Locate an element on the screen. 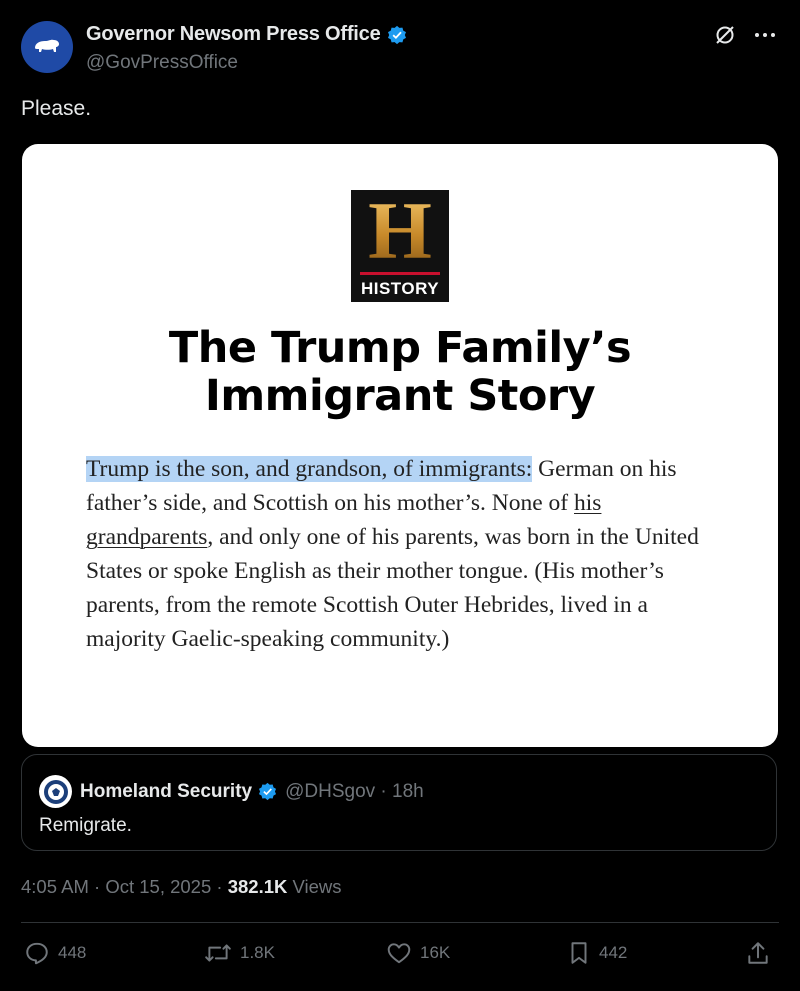  like-button: 16K is located at coordinates (418, 953).